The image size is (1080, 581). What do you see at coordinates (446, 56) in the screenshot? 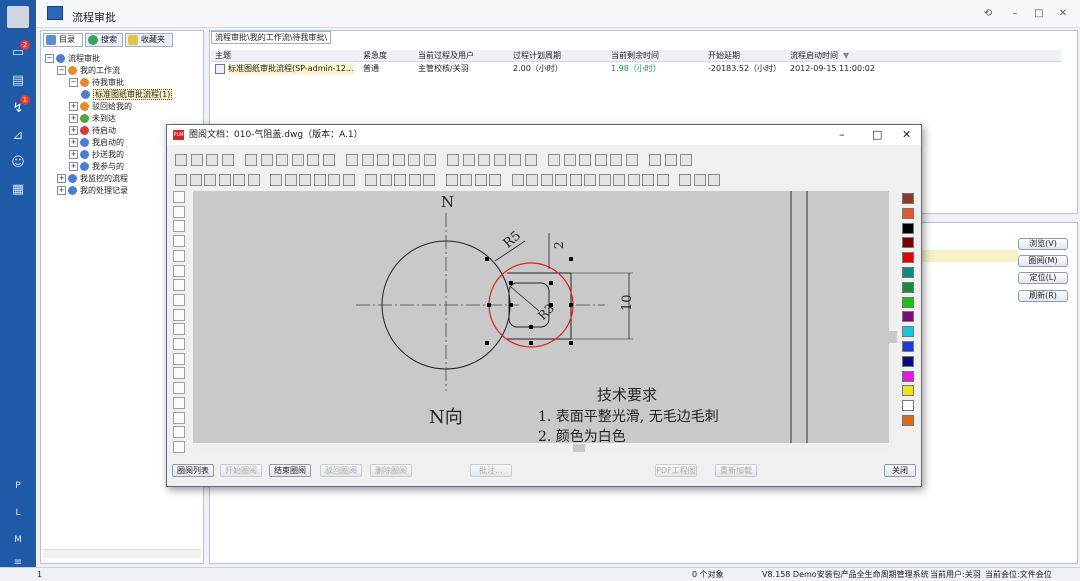
I see `column-header: 当前过程及用户` at bounding box center [446, 56].